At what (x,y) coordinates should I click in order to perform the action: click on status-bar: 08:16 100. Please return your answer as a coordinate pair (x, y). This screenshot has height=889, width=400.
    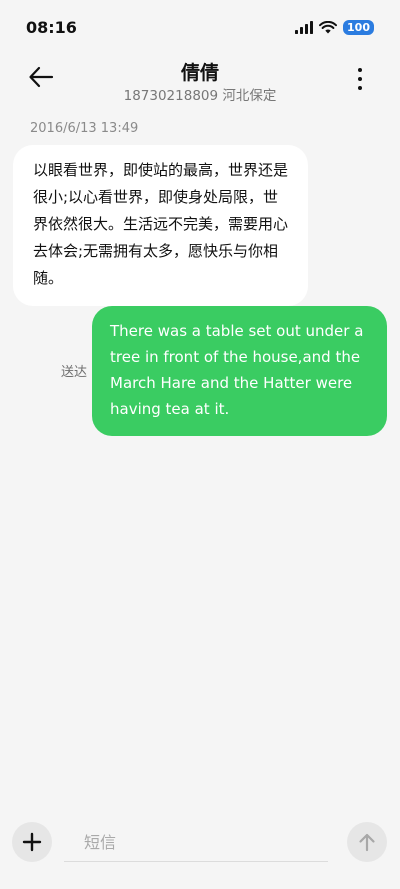
    Looking at the image, I should click on (200, 28).